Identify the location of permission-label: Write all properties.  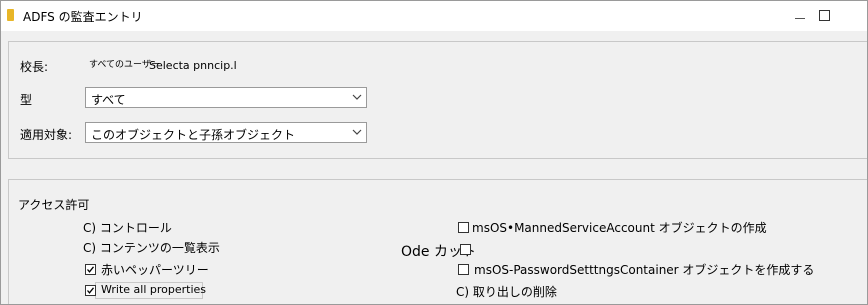
(154, 289).